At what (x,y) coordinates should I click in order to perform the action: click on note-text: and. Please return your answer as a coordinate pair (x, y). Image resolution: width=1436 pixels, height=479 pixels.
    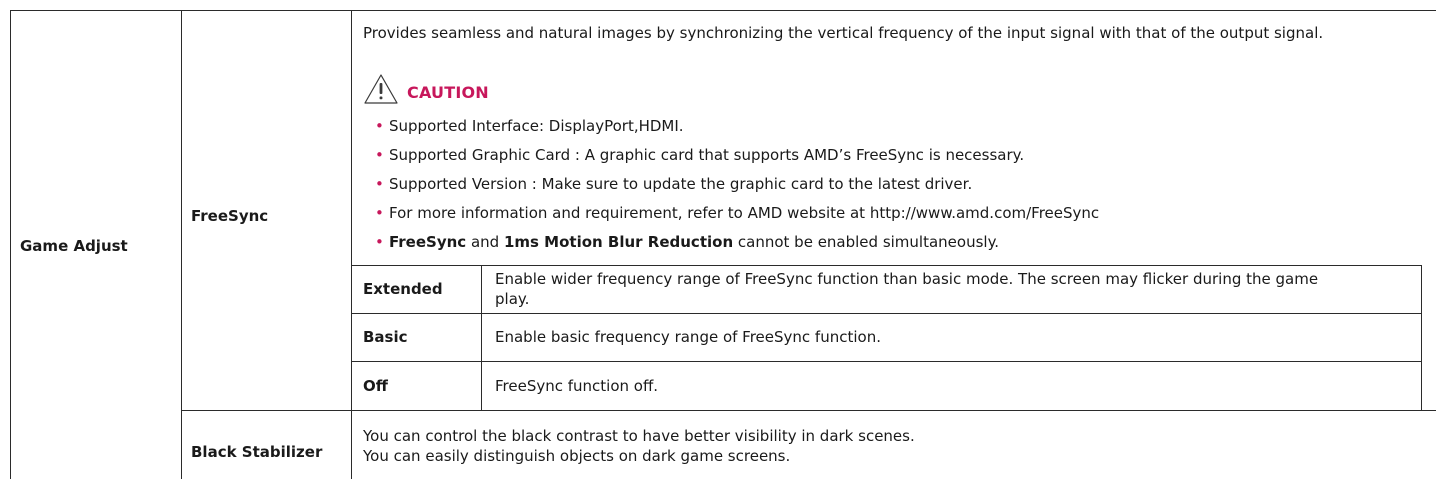
    Looking at the image, I should click on (485, 242).